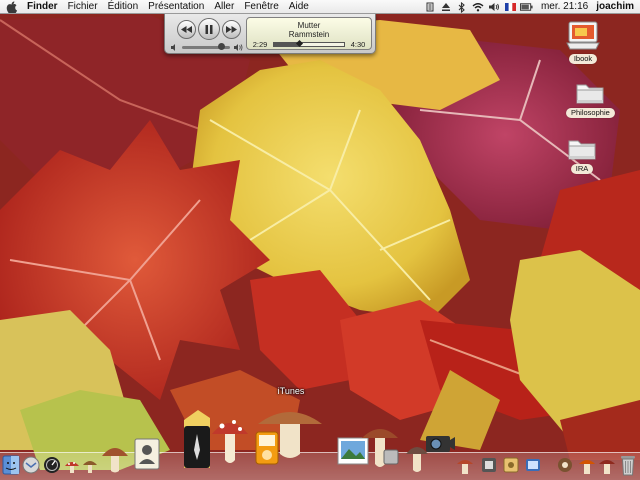 This screenshot has height=480, width=640. Describe the element at coordinates (430, 7) in the screenshot. I see `script-icon` at that location.